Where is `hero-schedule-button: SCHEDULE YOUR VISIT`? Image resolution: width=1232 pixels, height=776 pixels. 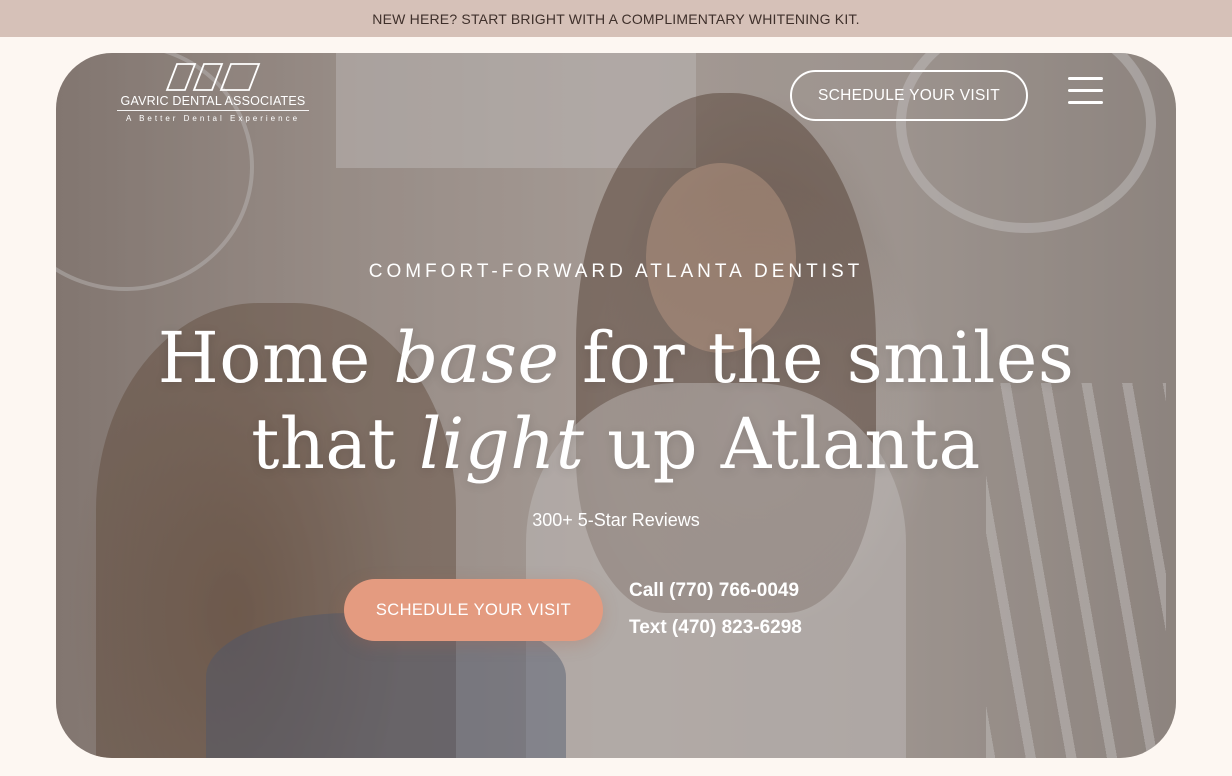 hero-schedule-button: SCHEDULE YOUR VISIT is located at coordinates (473, 610).